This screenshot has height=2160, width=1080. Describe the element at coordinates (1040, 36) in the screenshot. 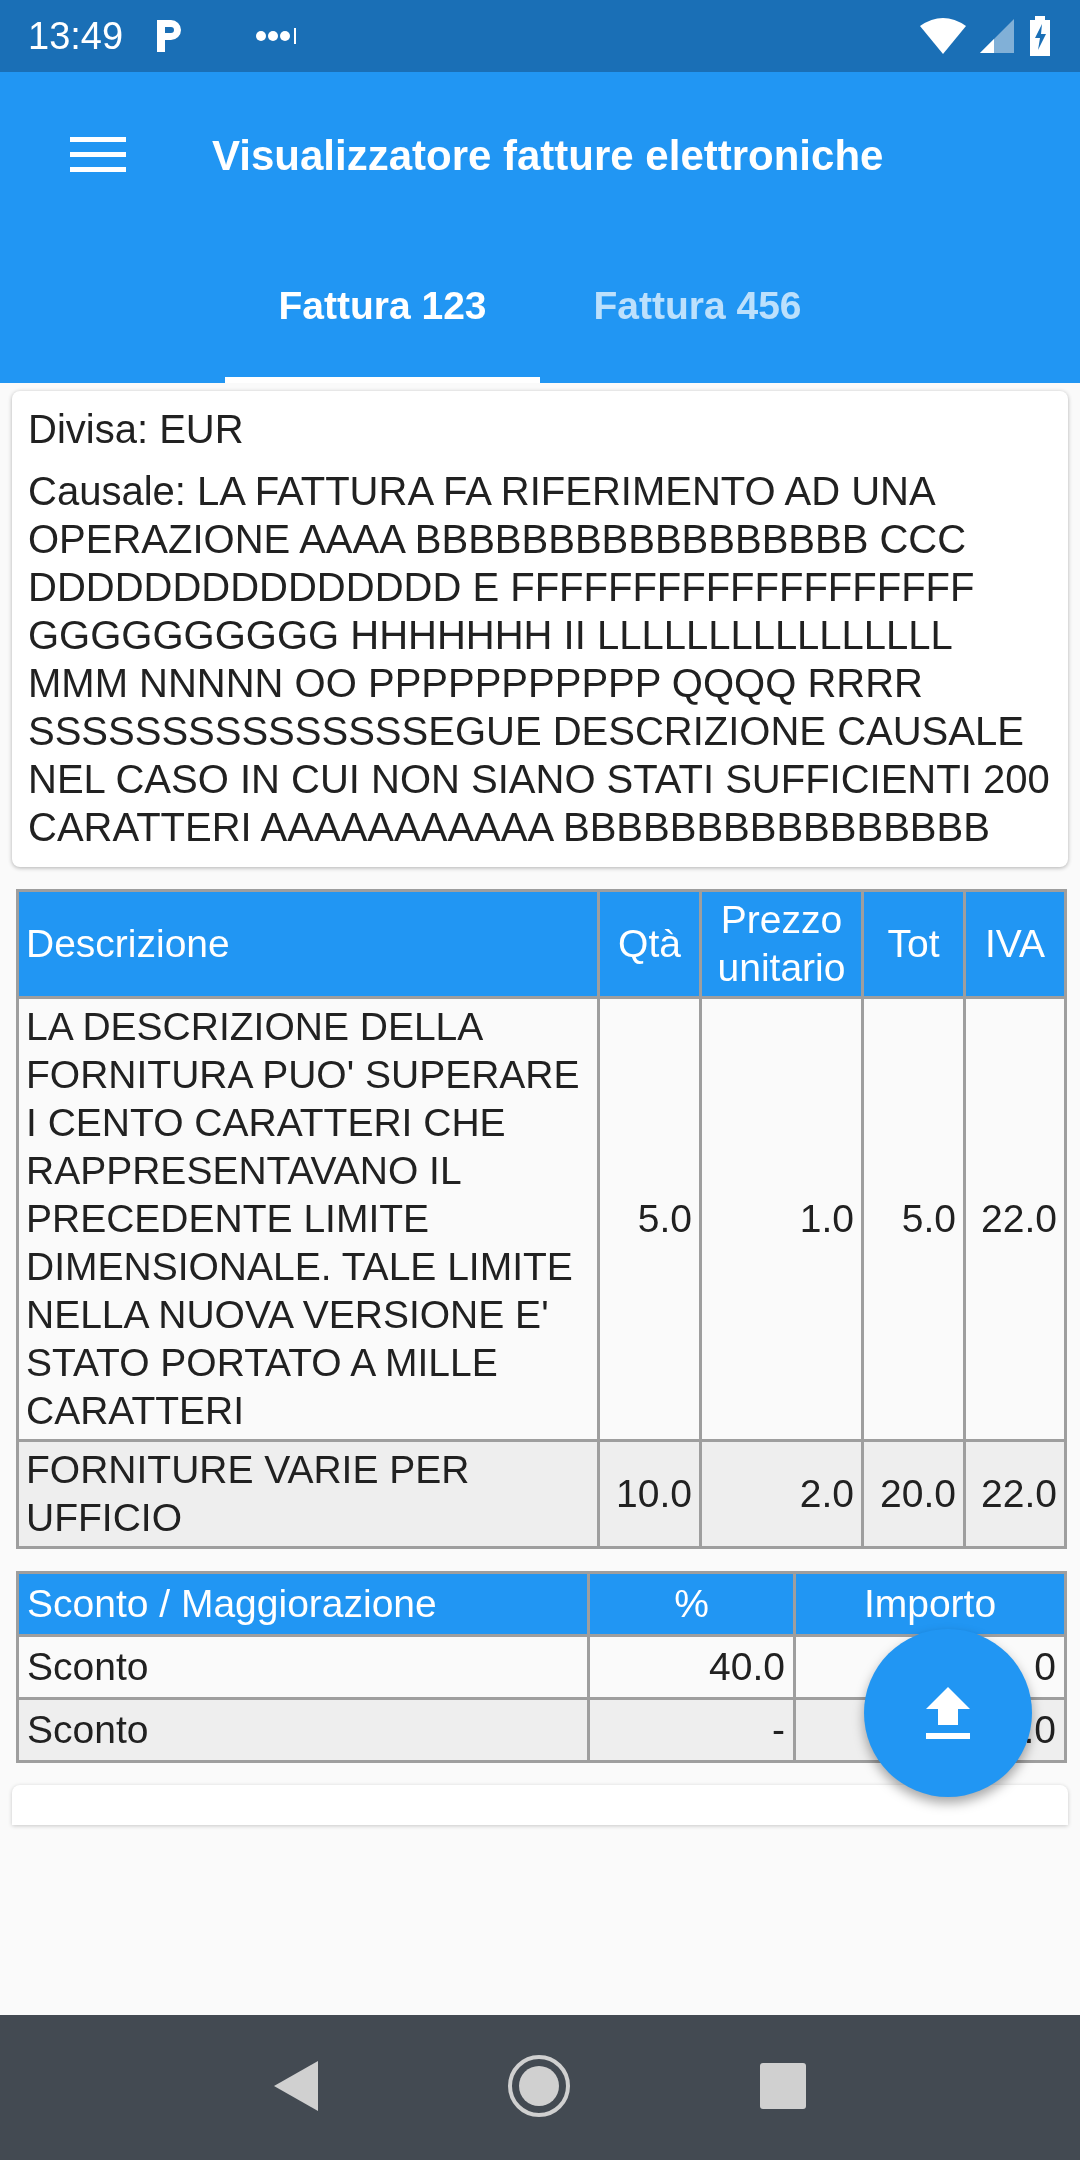

I see `battery-charging-icon` at that location.